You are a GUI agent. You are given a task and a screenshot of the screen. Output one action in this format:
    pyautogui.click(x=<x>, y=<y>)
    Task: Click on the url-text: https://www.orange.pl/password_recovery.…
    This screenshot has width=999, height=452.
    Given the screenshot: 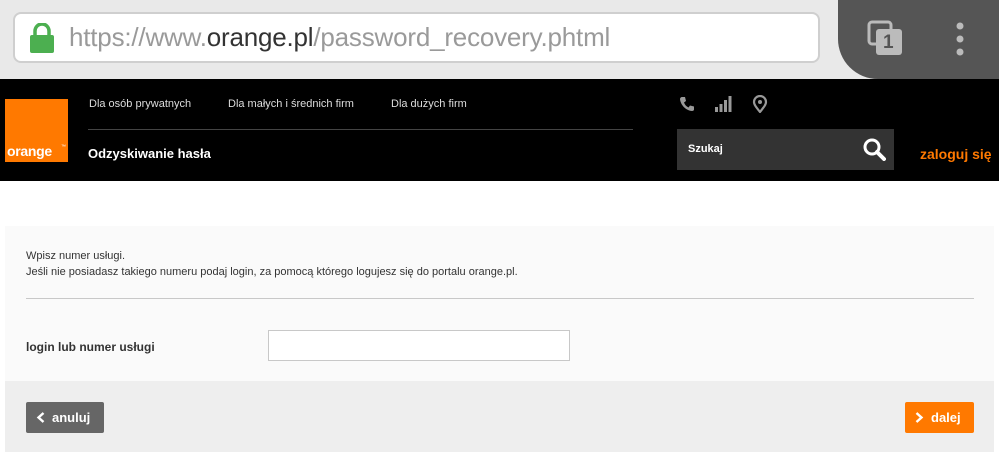 What is the action you would take?
    pyautogui.click(x=340, y=37)
    